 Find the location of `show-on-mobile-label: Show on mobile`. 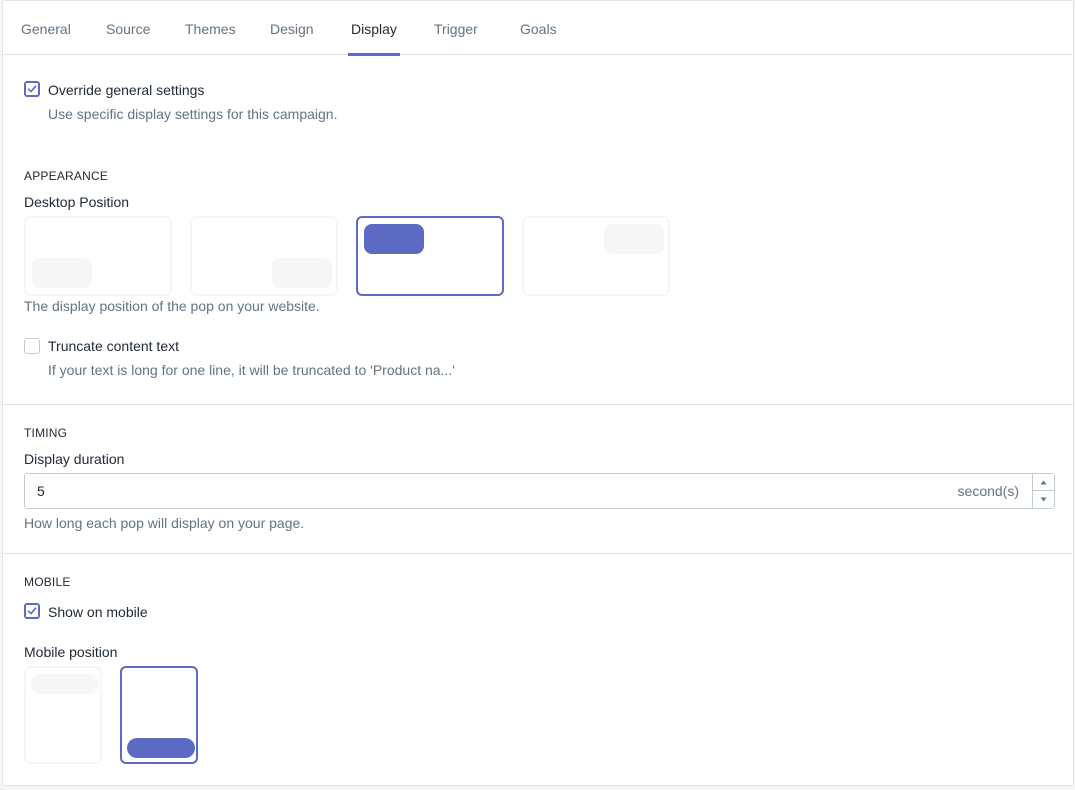

show-on-mobile-label: Show on mobile is located at coordinates (98, 612).